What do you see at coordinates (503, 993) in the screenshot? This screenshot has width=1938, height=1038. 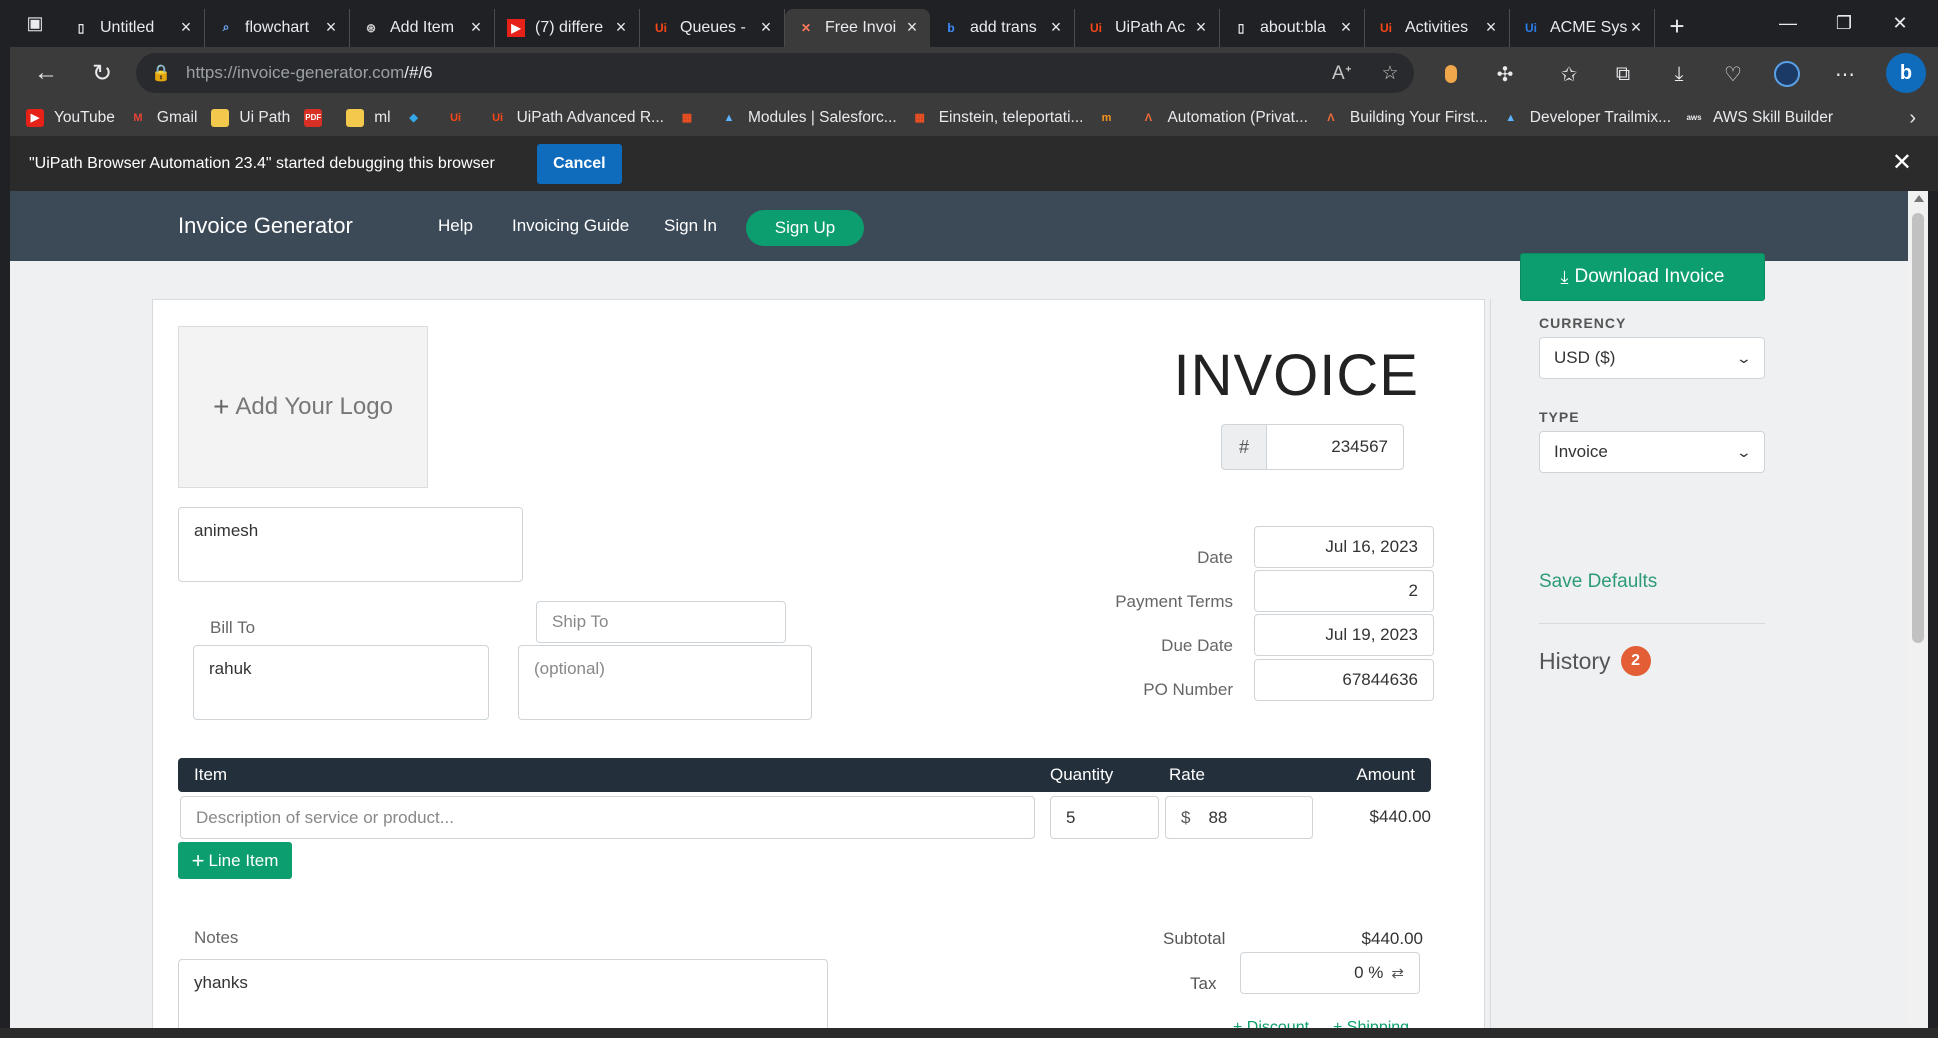 I see `notes-input: yhanks` at bounding box center [503, 993].